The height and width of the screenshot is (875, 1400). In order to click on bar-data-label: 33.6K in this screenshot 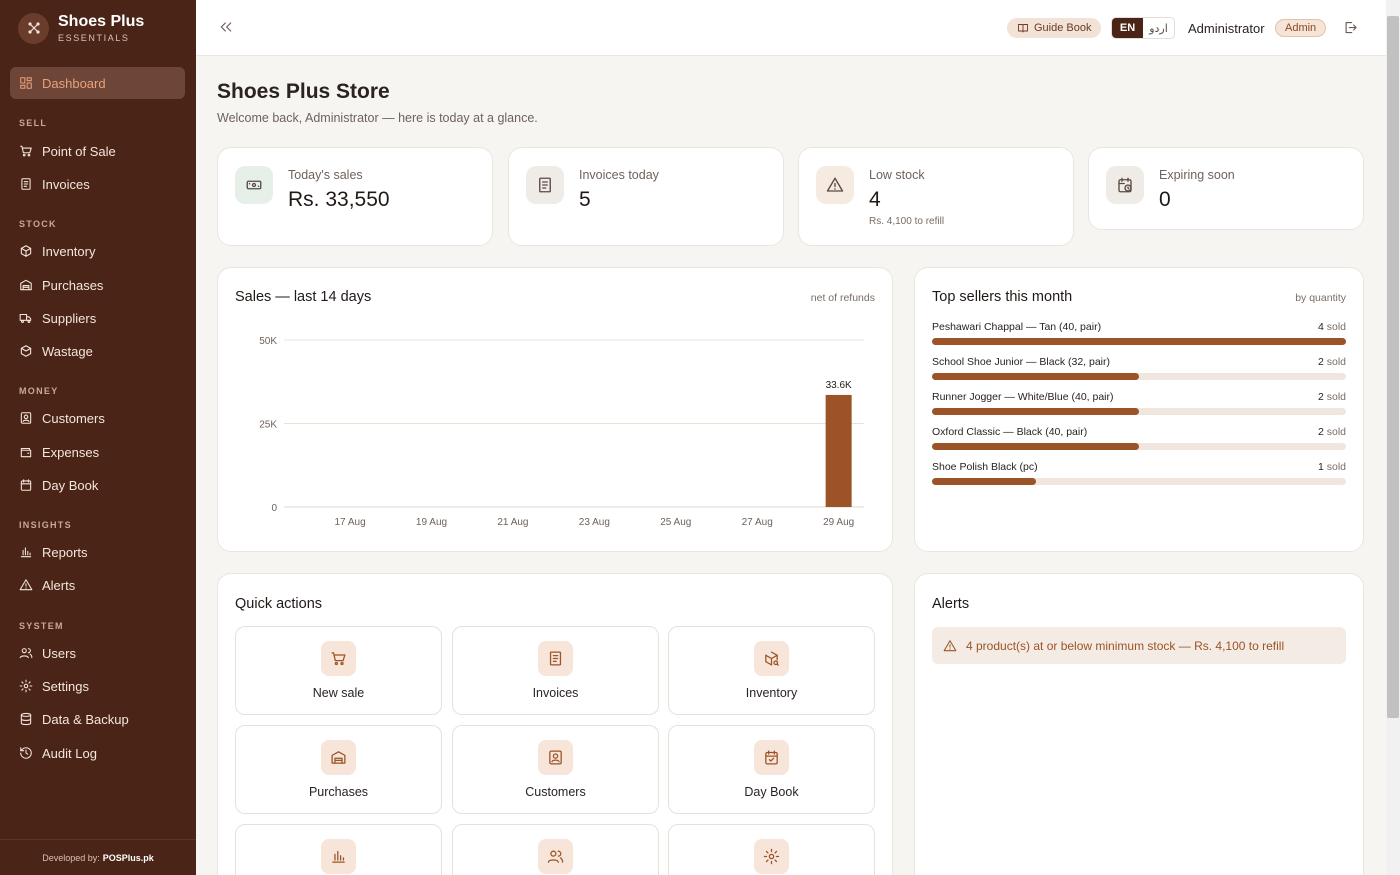, I will do `click(839, 385)`.